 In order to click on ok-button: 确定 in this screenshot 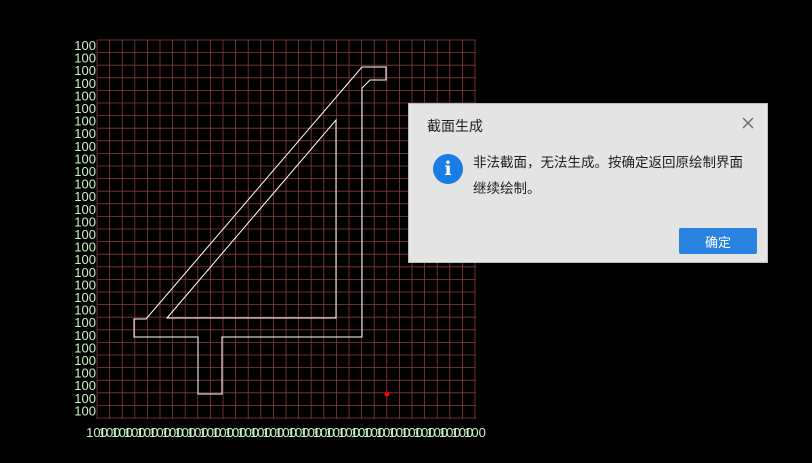, I will do `click(718, 241)`.